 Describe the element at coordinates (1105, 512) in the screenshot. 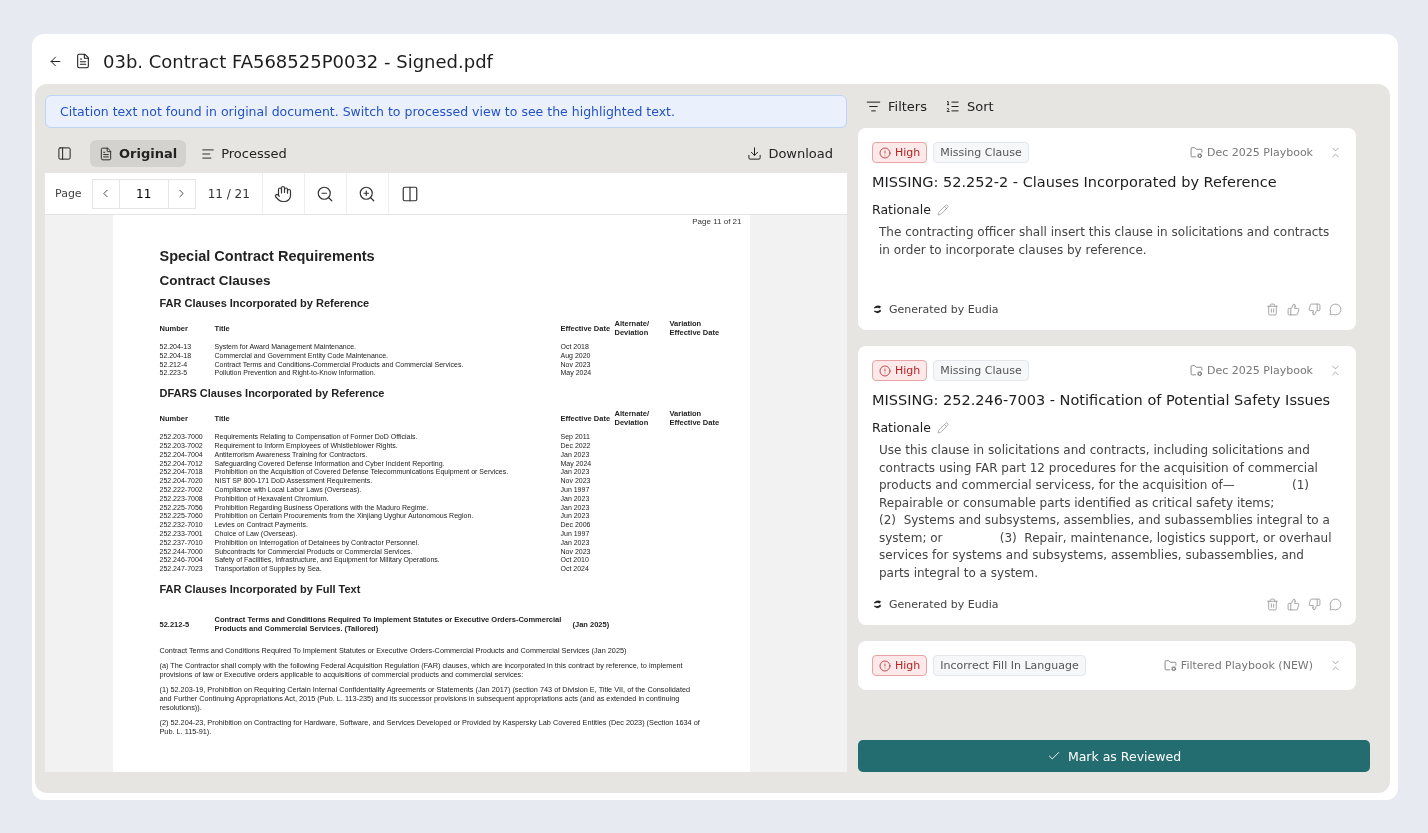

I see `rationale-text: Use this clause in solicitations and contracts, including solicitations and contracts using FAR part 12 procedures for the acquisition of commercial products and commercial servicess, for the acquisition of— (1) Repairable or consumable parts identified as critical safety items; (2) Systems and subsystems, assemblies, and subassemblies integral to a system; or (3) Repair, maintenance, logistics support, or overhaul services for systems and subsystems, assemblies, subassemblies, and parts integral to a system.` at that location.